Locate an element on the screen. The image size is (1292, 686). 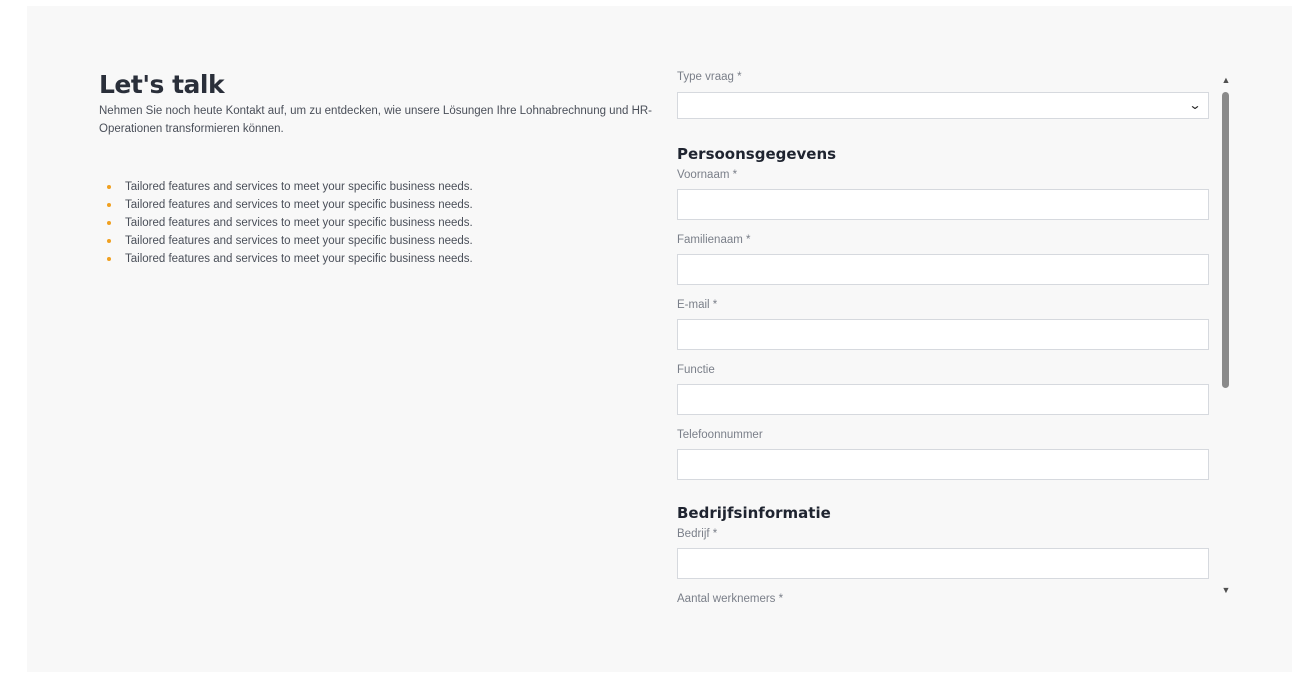
scroll-up-arrow-icon: ▲ is located at coordinates (1226, 80).